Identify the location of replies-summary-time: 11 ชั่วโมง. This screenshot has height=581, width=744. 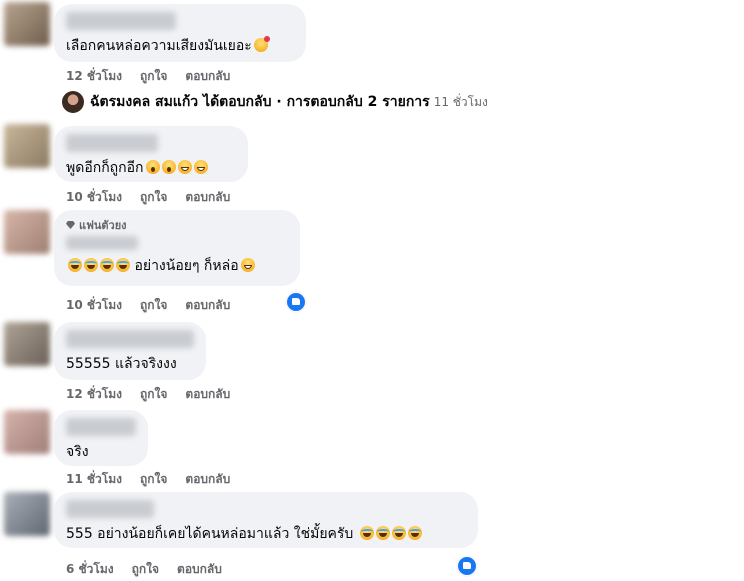
(460, 101).